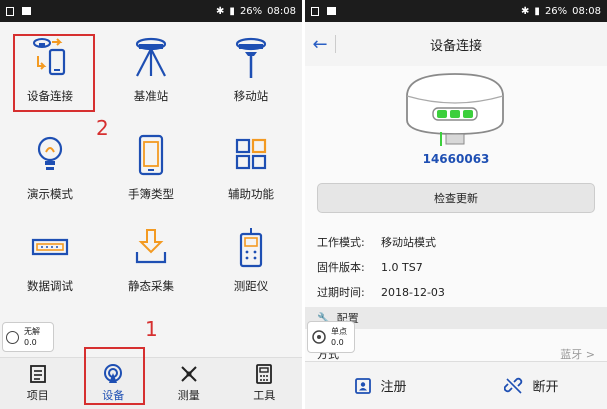  What do you see at coordinates (37, 374) in the screenshot?
I see `project-icon` at bounding box center [37, 374].